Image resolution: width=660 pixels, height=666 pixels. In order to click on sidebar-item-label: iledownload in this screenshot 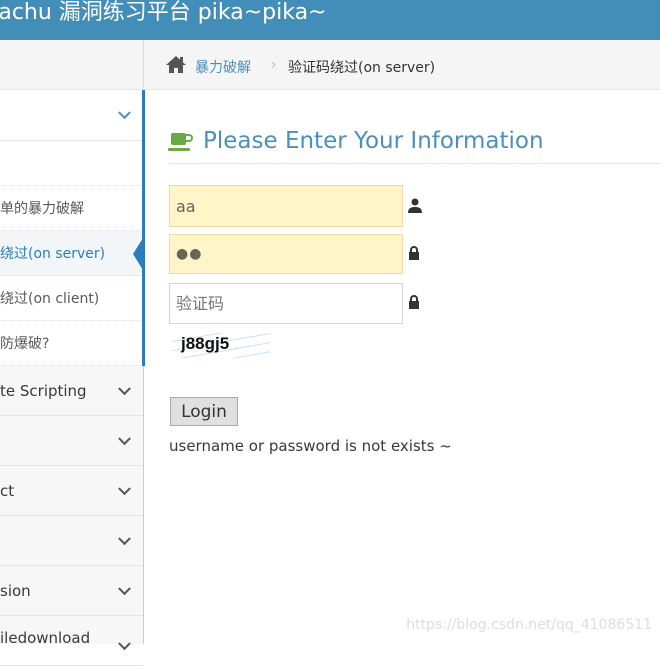, I will do `click(45, 638)`.